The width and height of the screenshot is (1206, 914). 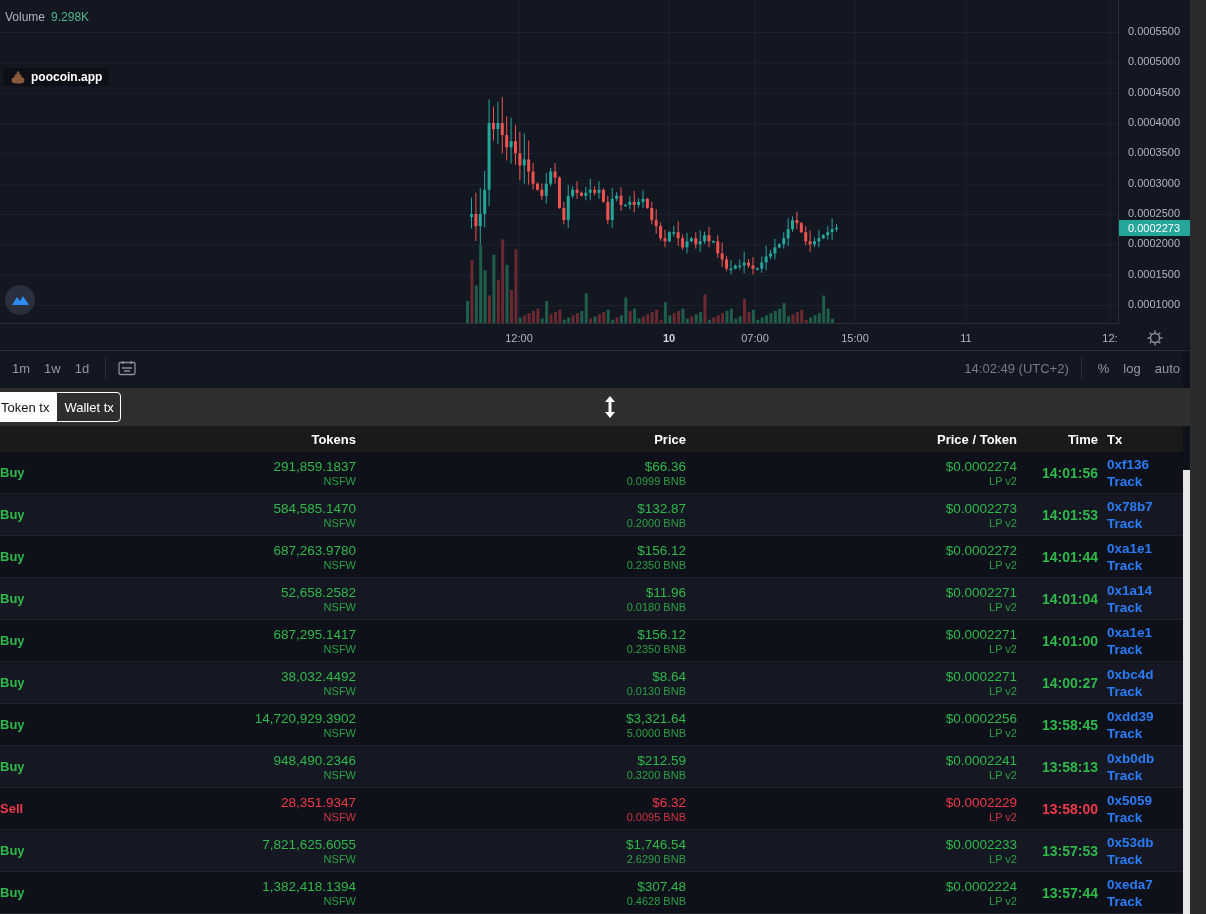 I want to click on time-text: 14:01:53, so click(x=1069, y=514).